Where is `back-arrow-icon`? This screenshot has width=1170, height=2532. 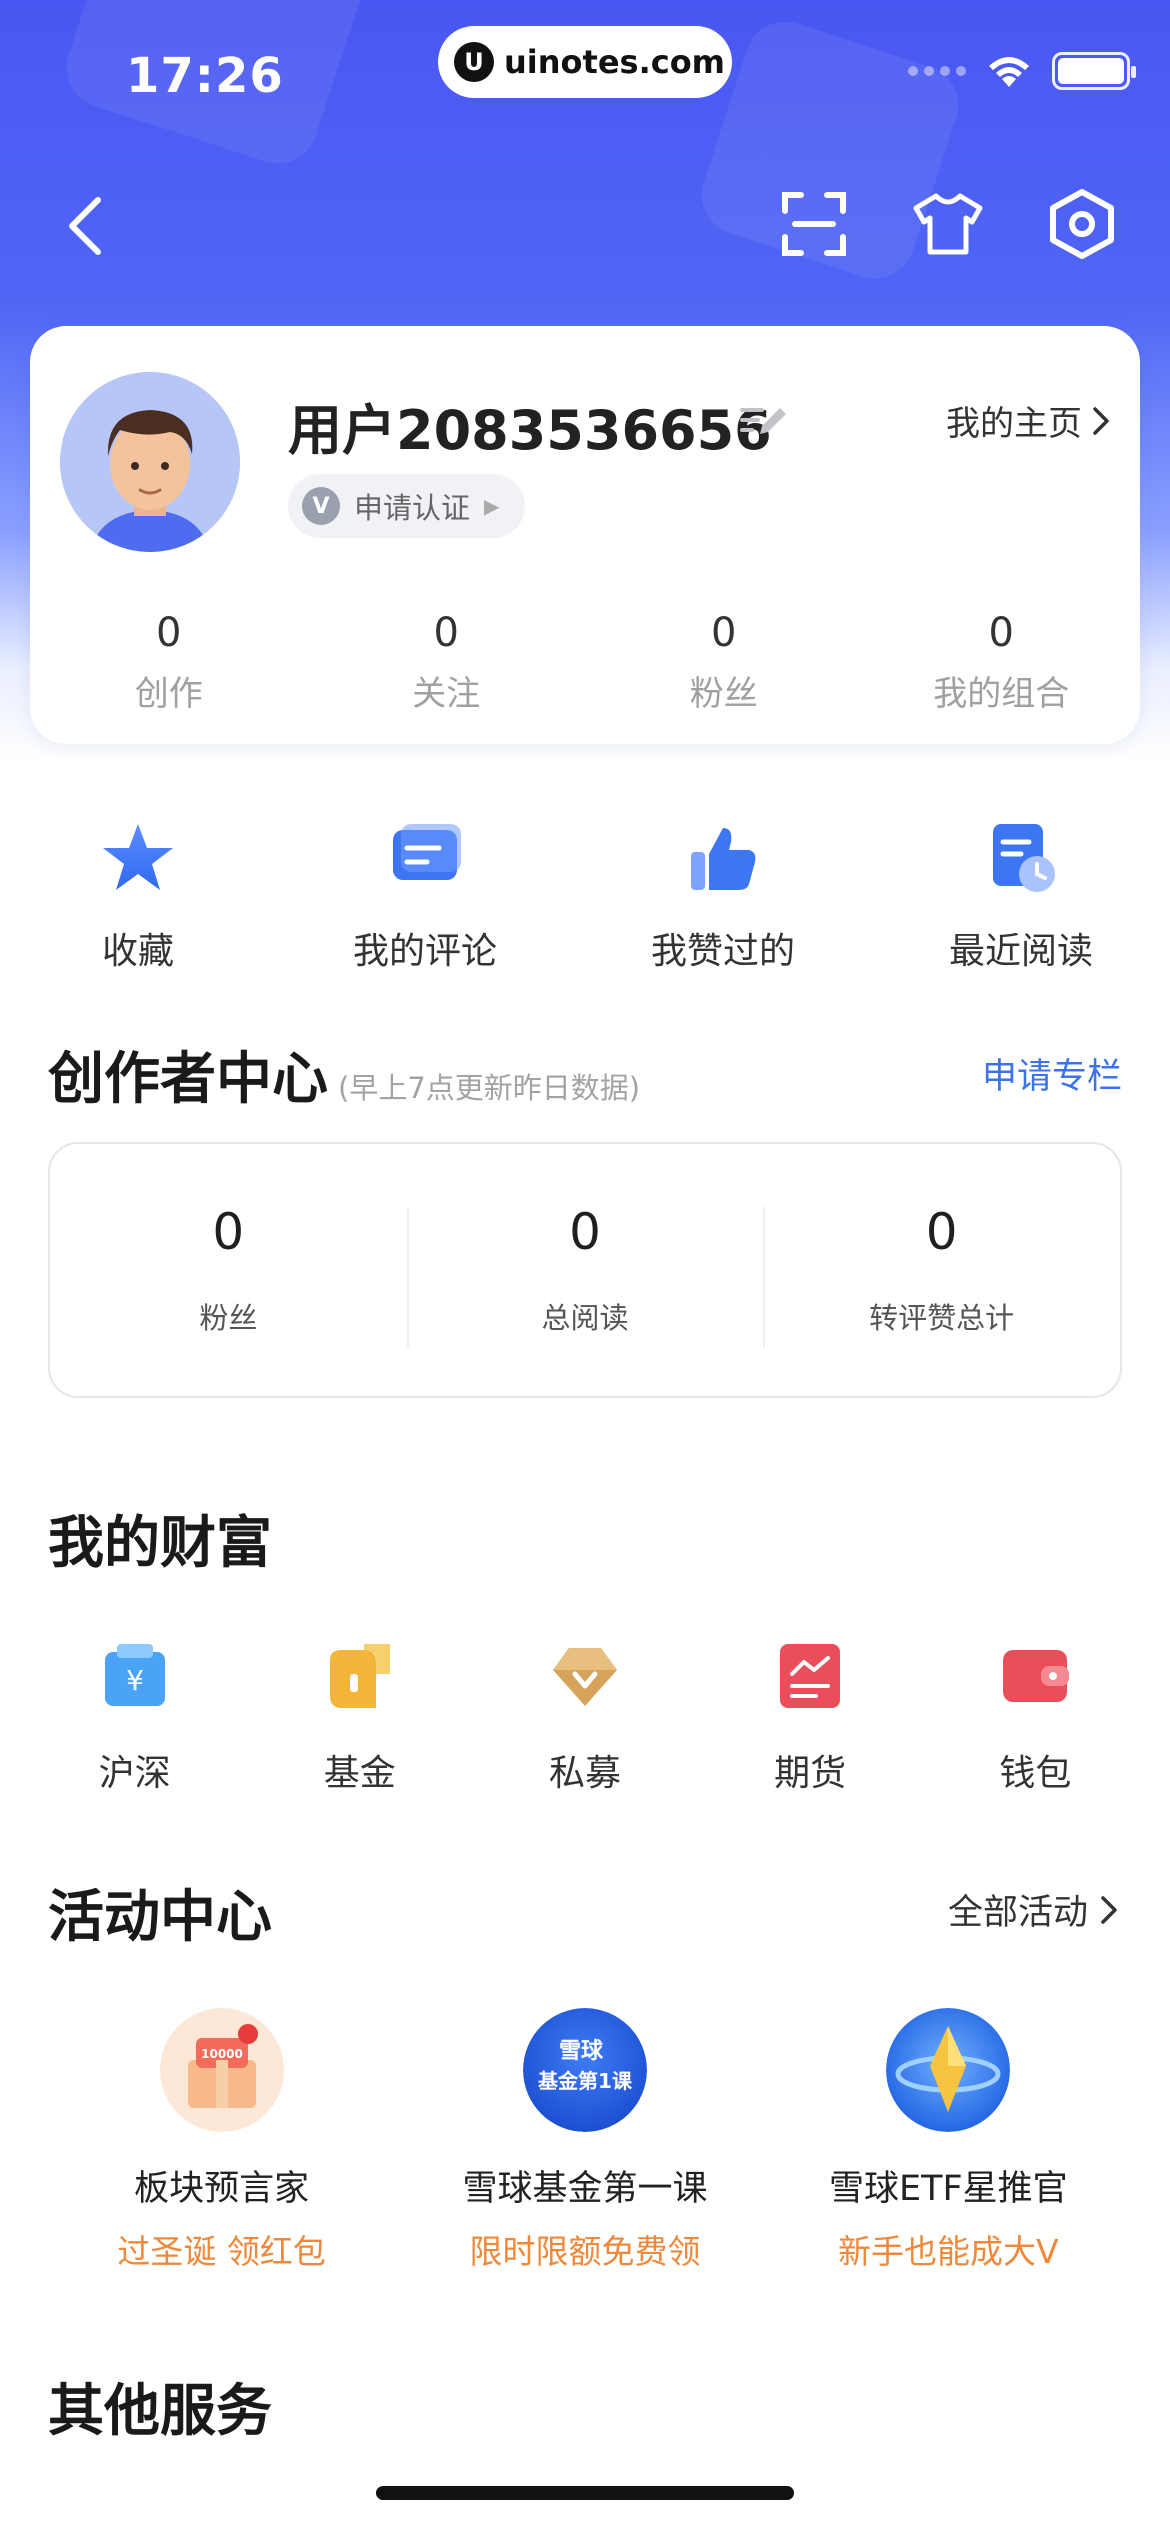
back-arrow-icon is located at coordinates (86, 226).